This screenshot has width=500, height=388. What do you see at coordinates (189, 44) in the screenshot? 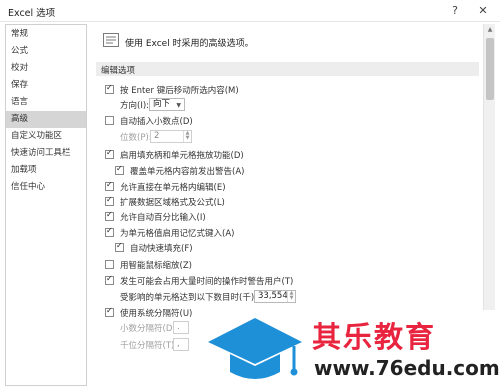
I see `panel-description: 使用 Excel 时采用的高级选项。` at bounding box center [189, 44].